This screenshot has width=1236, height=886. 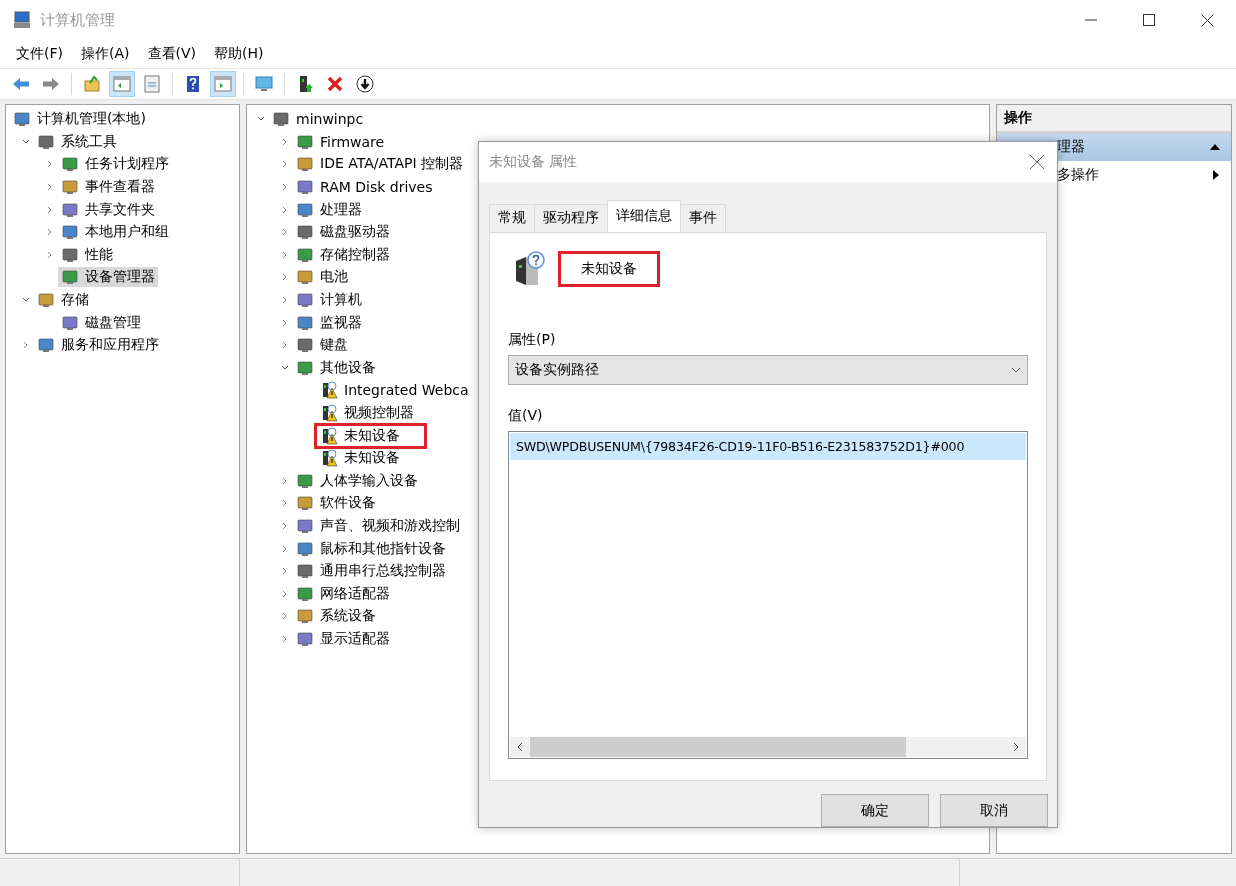 What do you see at coordinates (264, 84) in the screenshot?
I see `monitor-icon` at bounding box center [264, 84].